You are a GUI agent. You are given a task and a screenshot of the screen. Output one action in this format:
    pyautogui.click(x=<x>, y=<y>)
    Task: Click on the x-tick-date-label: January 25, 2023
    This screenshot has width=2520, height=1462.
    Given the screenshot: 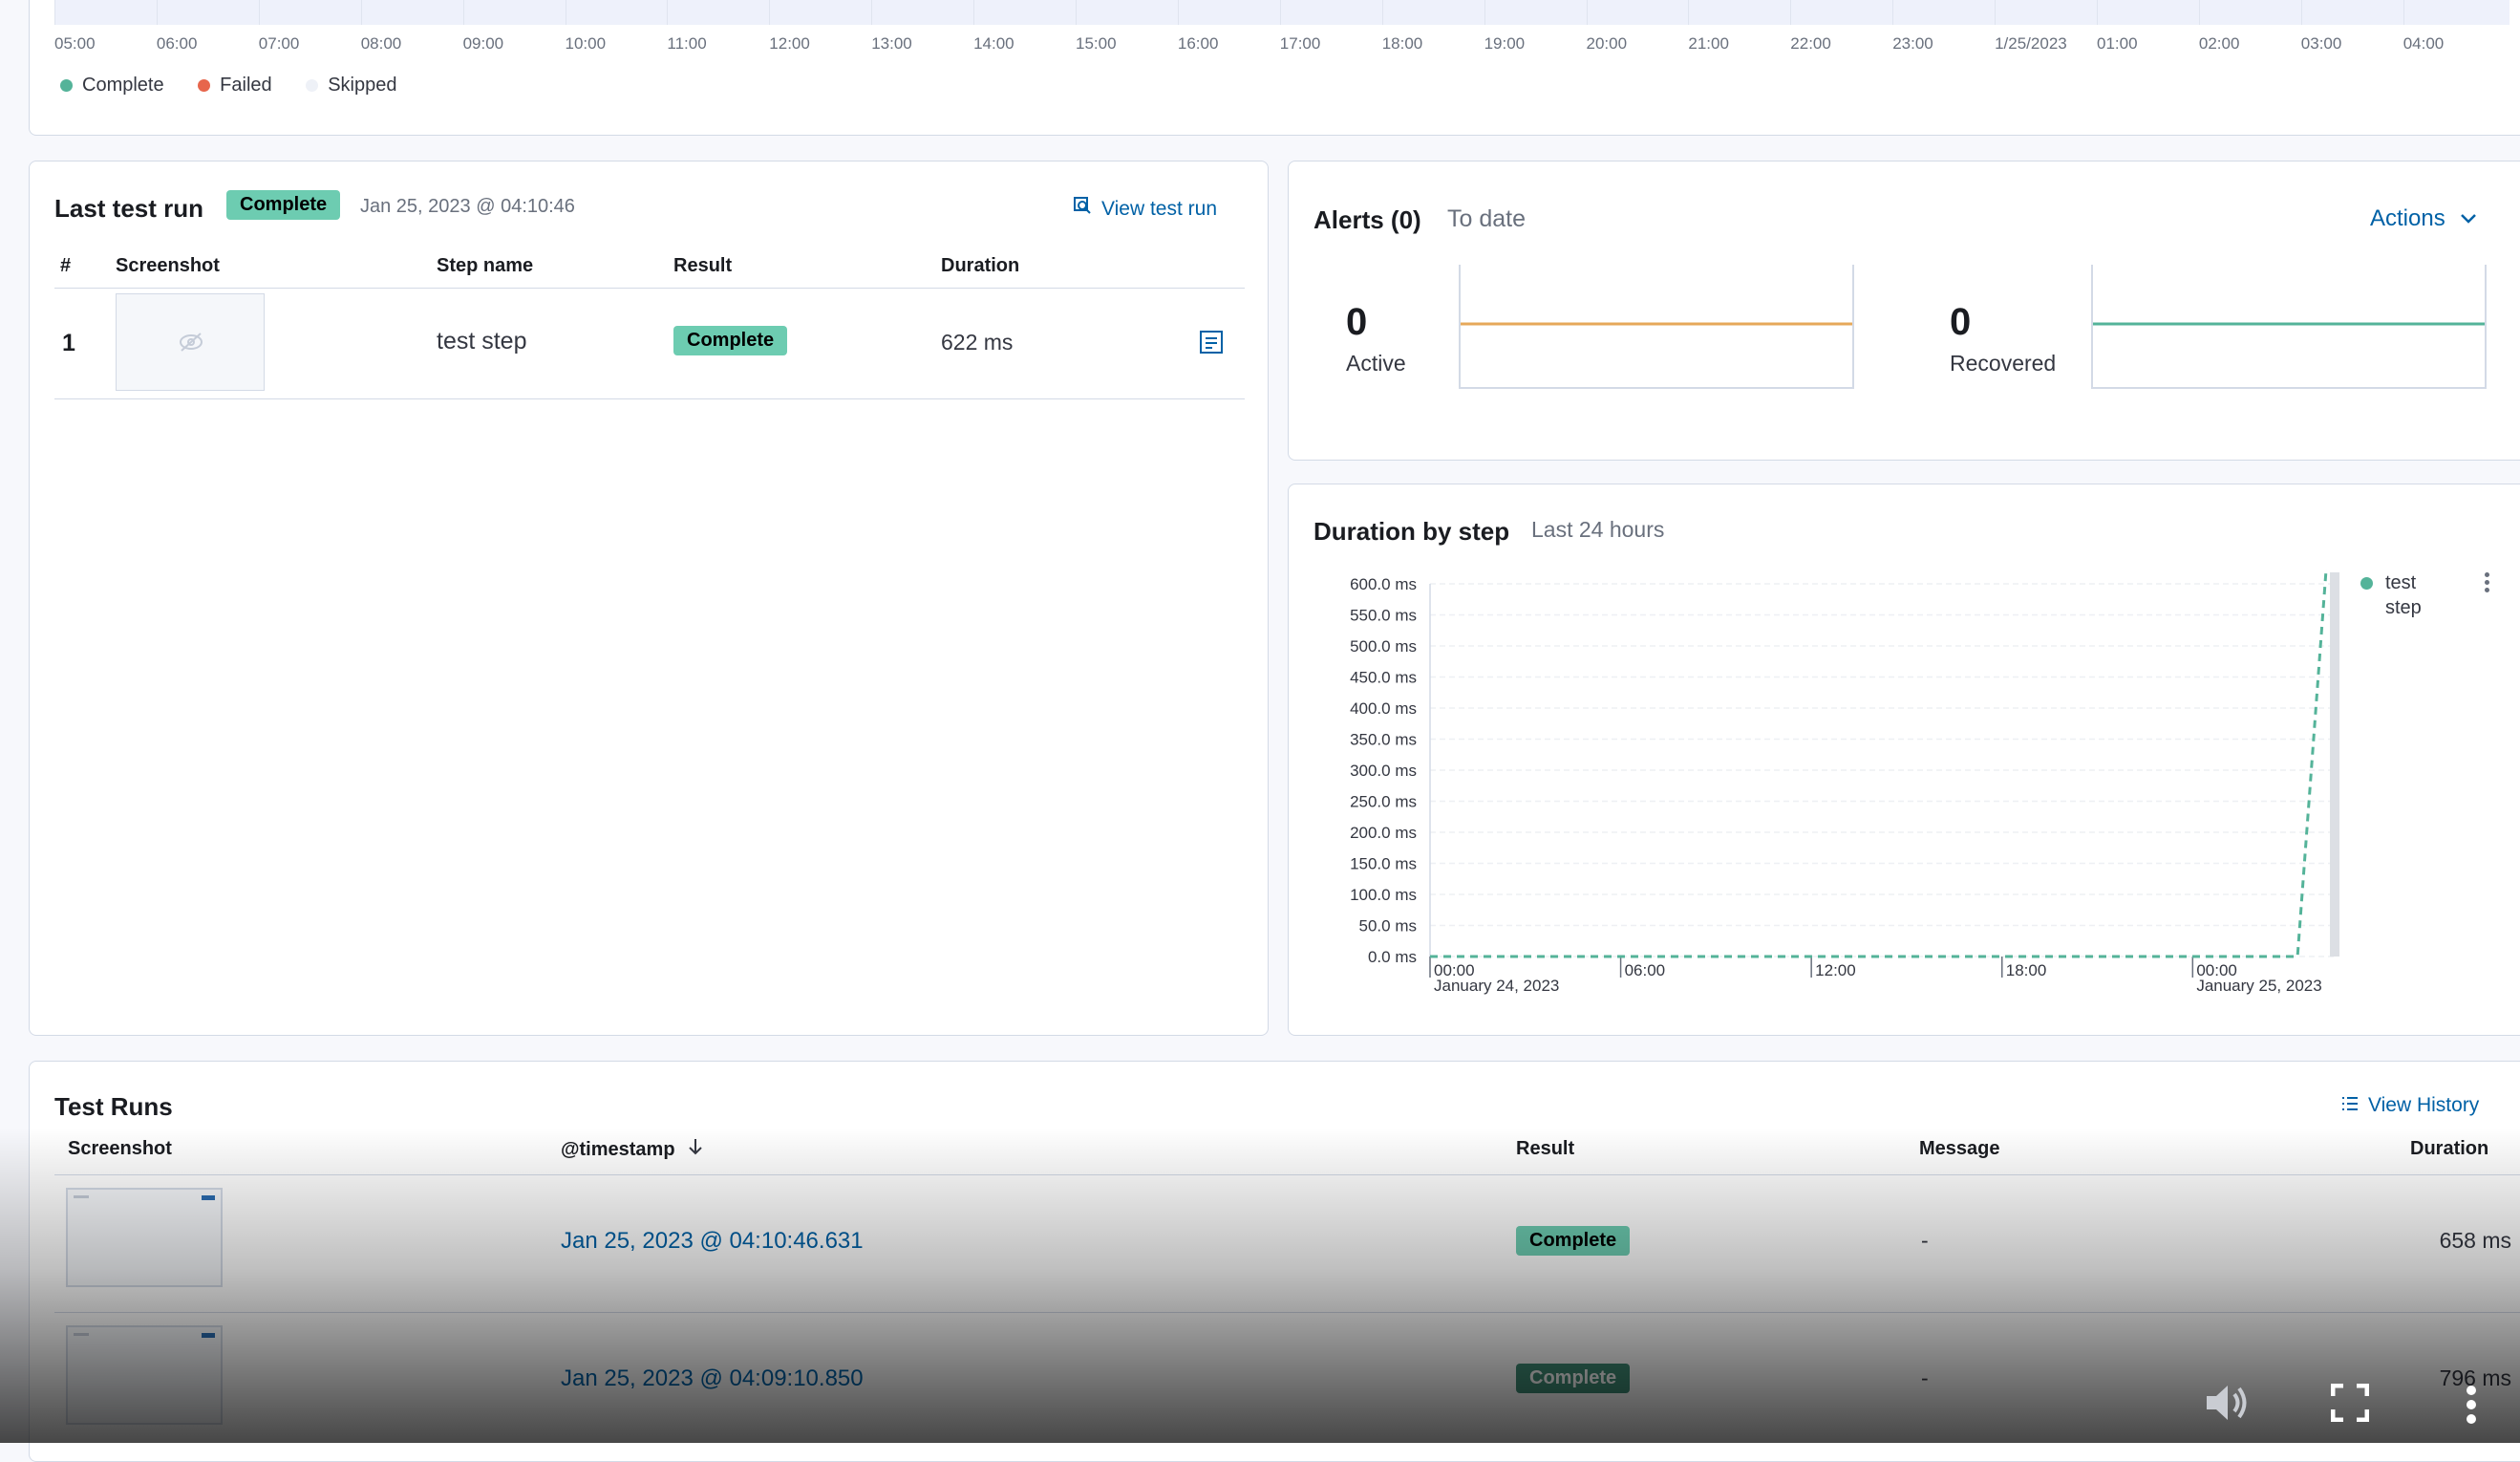 What is the action you would take?
    pyautogui.click(x=2258, y=986)
    